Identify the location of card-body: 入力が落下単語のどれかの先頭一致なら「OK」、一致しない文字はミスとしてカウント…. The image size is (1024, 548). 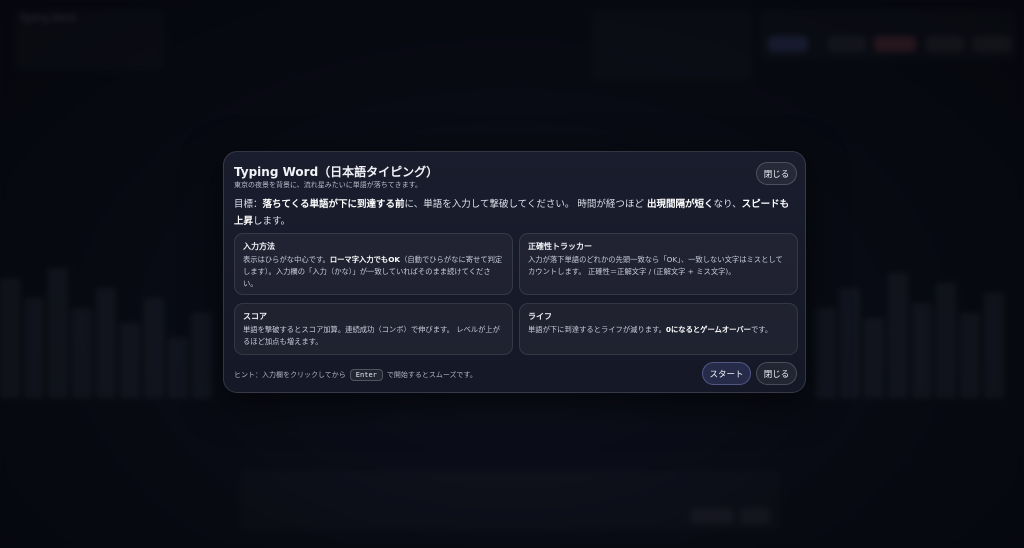
(658, 266).